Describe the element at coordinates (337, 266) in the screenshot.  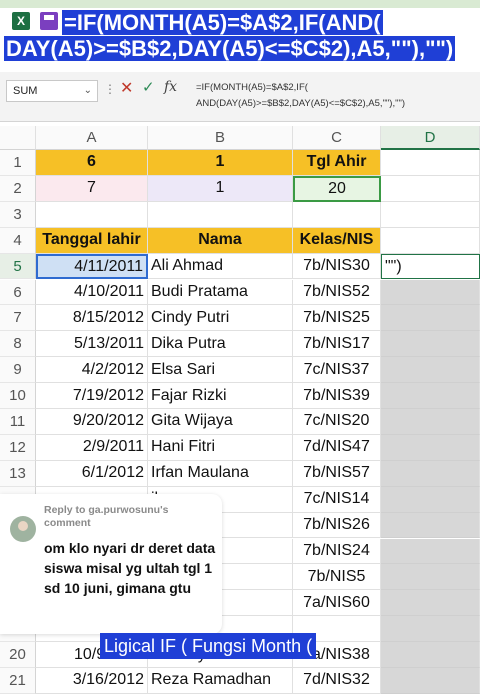
I see `class-cell: 7b/NIS30` at that location.